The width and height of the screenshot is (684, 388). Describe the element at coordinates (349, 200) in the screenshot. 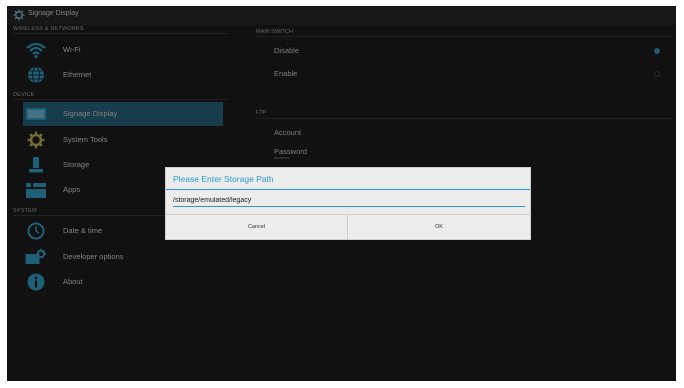

I see `storage-path-input` at that location.